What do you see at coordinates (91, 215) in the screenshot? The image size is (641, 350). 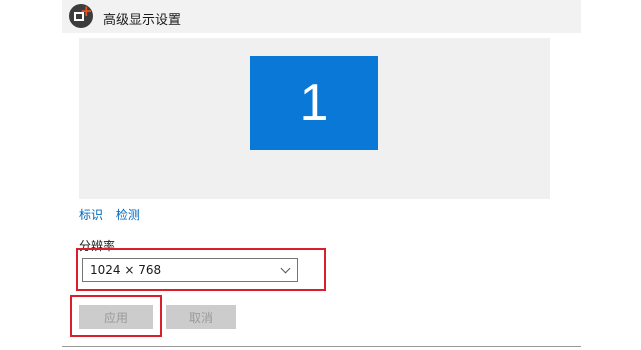 I see `identify-link: 标识` at bounding box center [91, 215].